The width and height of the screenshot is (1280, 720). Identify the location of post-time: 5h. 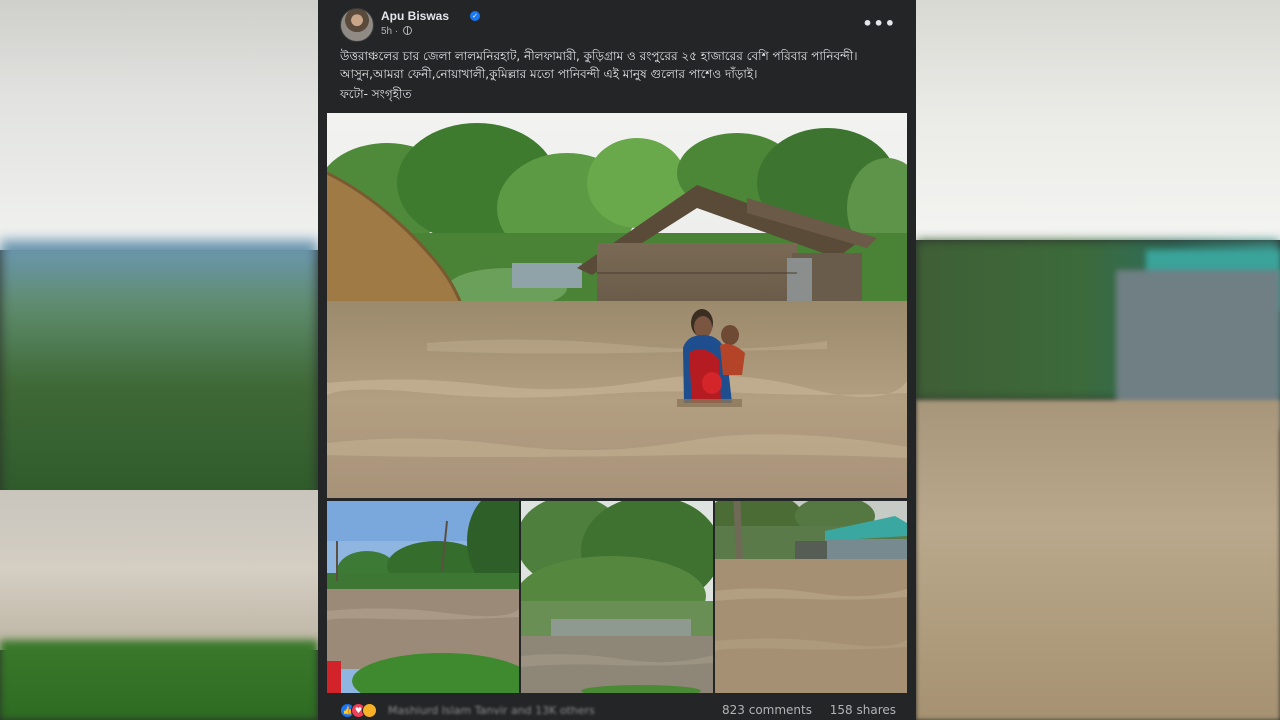
(387, 31).